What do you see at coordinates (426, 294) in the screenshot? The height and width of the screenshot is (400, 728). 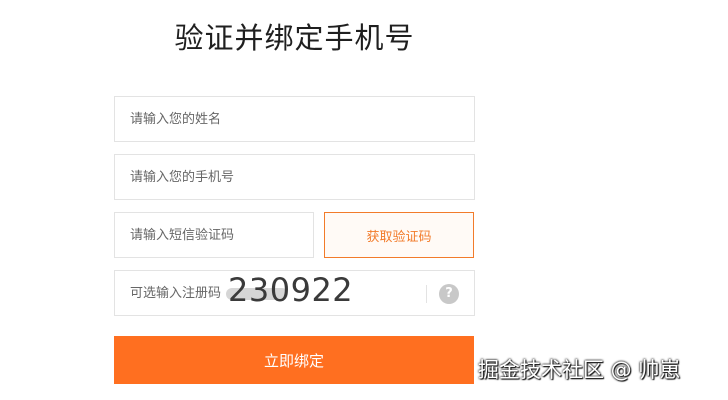 I see `field-divider` at bounding box center [426, 294].